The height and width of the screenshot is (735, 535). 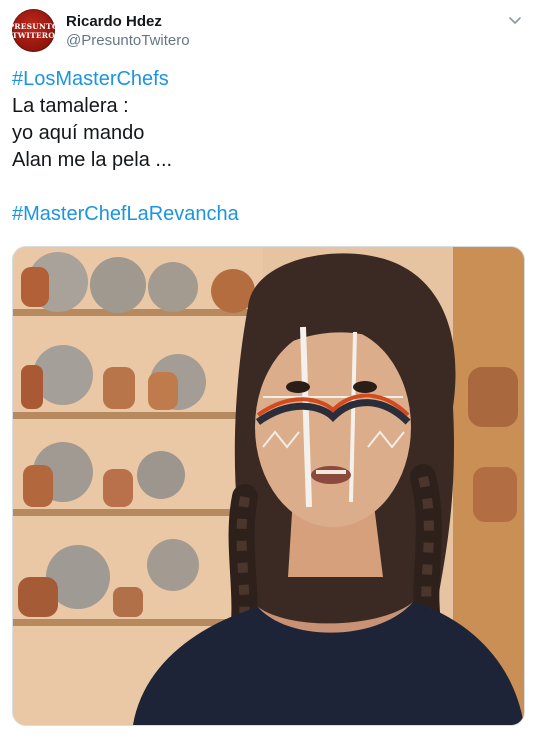 I want to click on author-handle: @PresuntoTwitero, so click(x=128, y=40).